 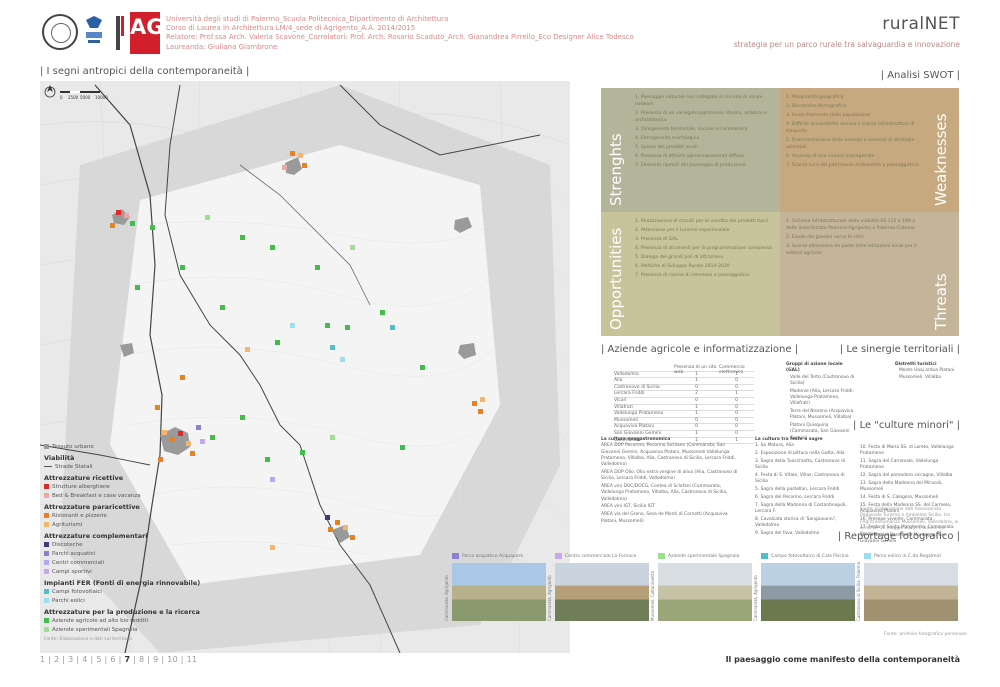 What do you see at coordinates (96, 536) in the screenshot?
I see `legend-heading: Attrezzature complementari` at bounding box center [96, 536].